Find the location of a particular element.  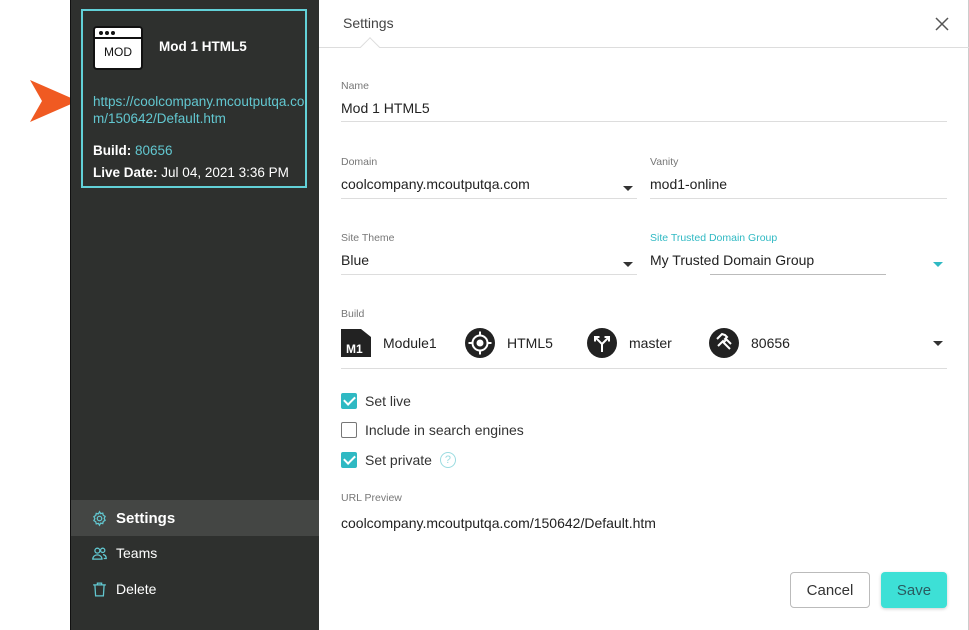

build-link: 80656 is located at coordinates (154, 150).